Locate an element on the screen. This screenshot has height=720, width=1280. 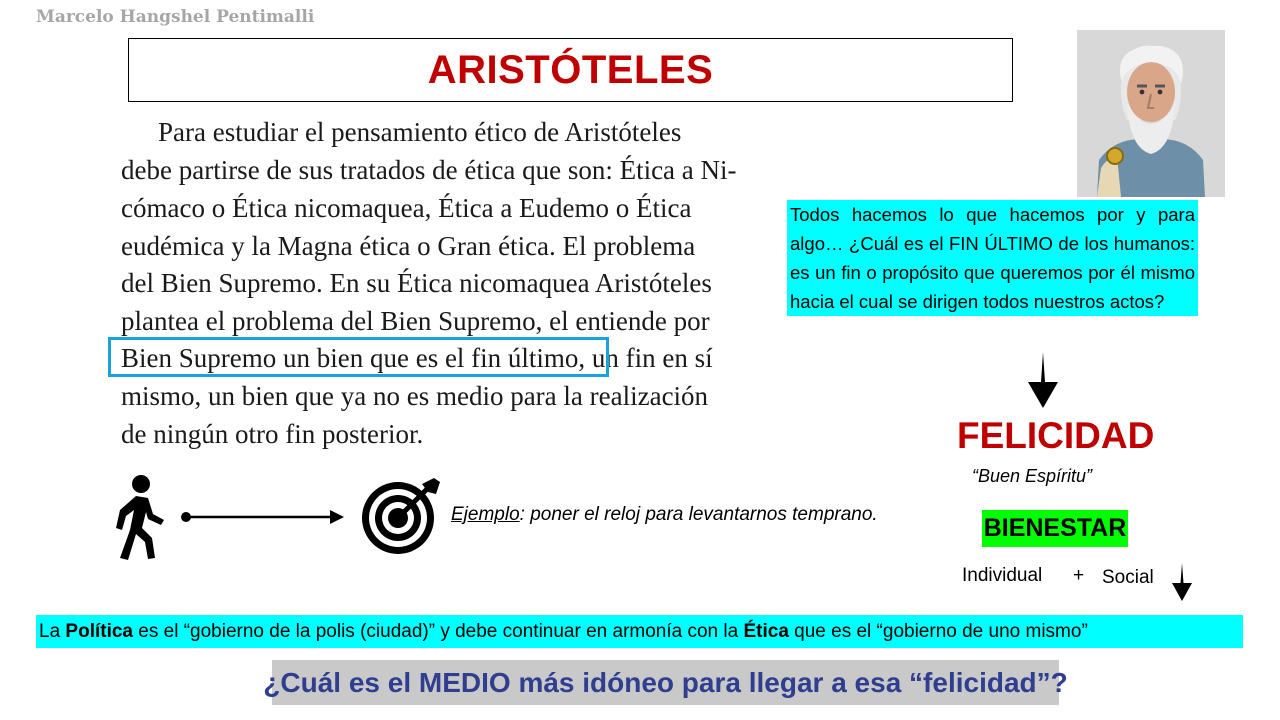
buen-espiritu-label: “Buen Espíritu” is located at coordinates (1032, 476).